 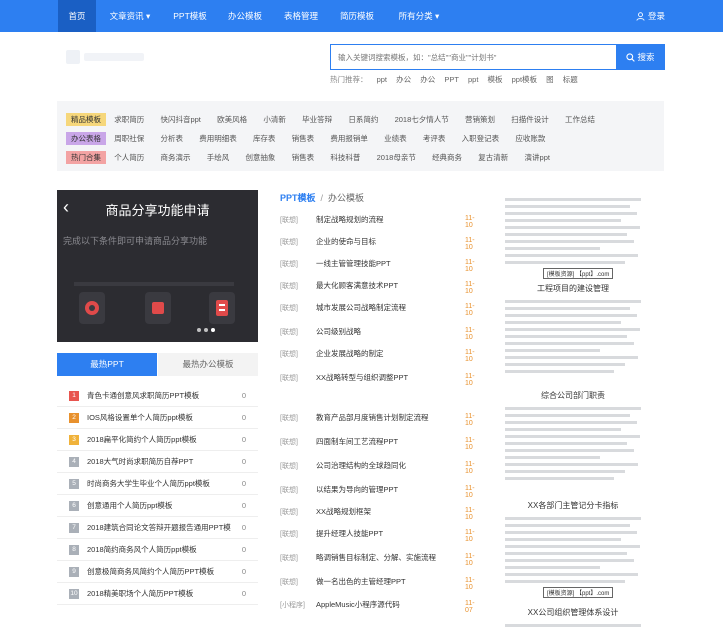 I want to click on category-link: 库存表, so click(x=264, y=138).